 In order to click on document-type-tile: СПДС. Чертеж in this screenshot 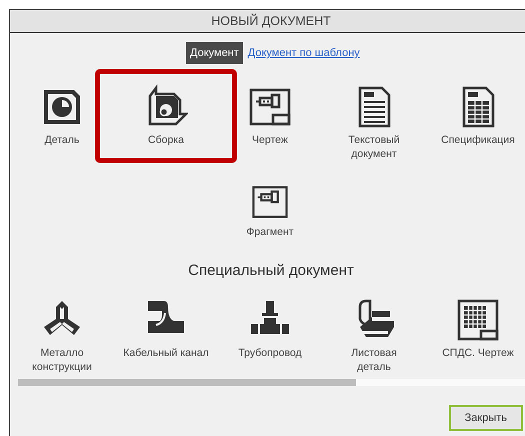, I will do `click(475, 333)`.